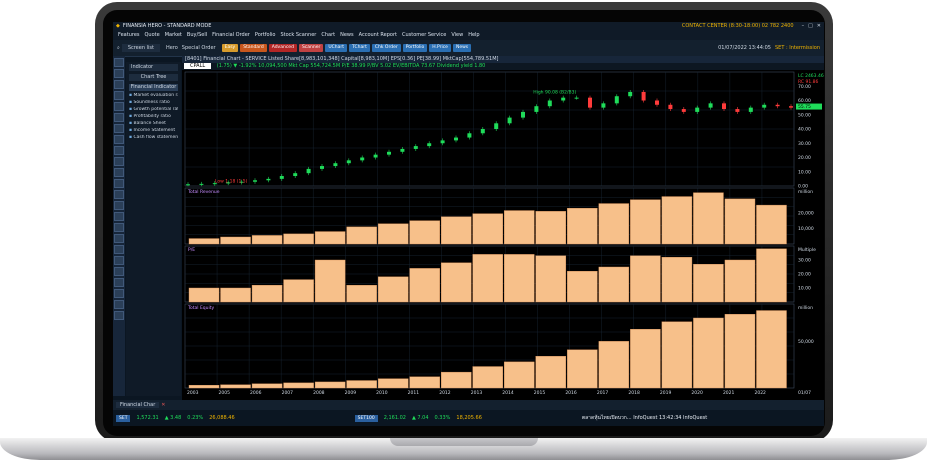 This screenshot has height=476, width=927. Describe the element at coordinates (153, 77) in the screenshot. I see `chart-tree-tab: Chart Tree` at that location.